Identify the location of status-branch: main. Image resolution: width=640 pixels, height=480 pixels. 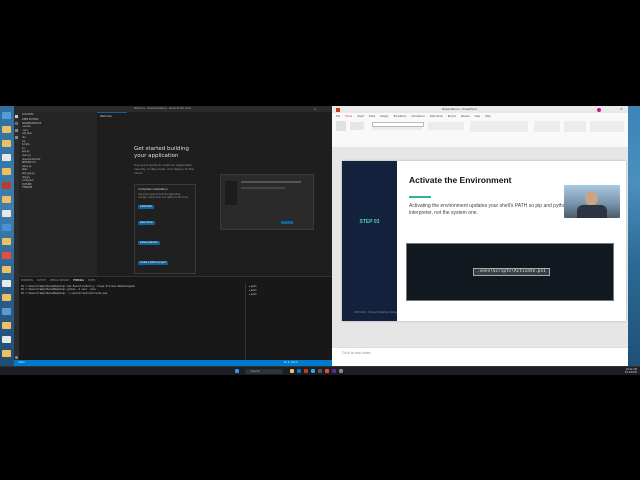
(21, 362).